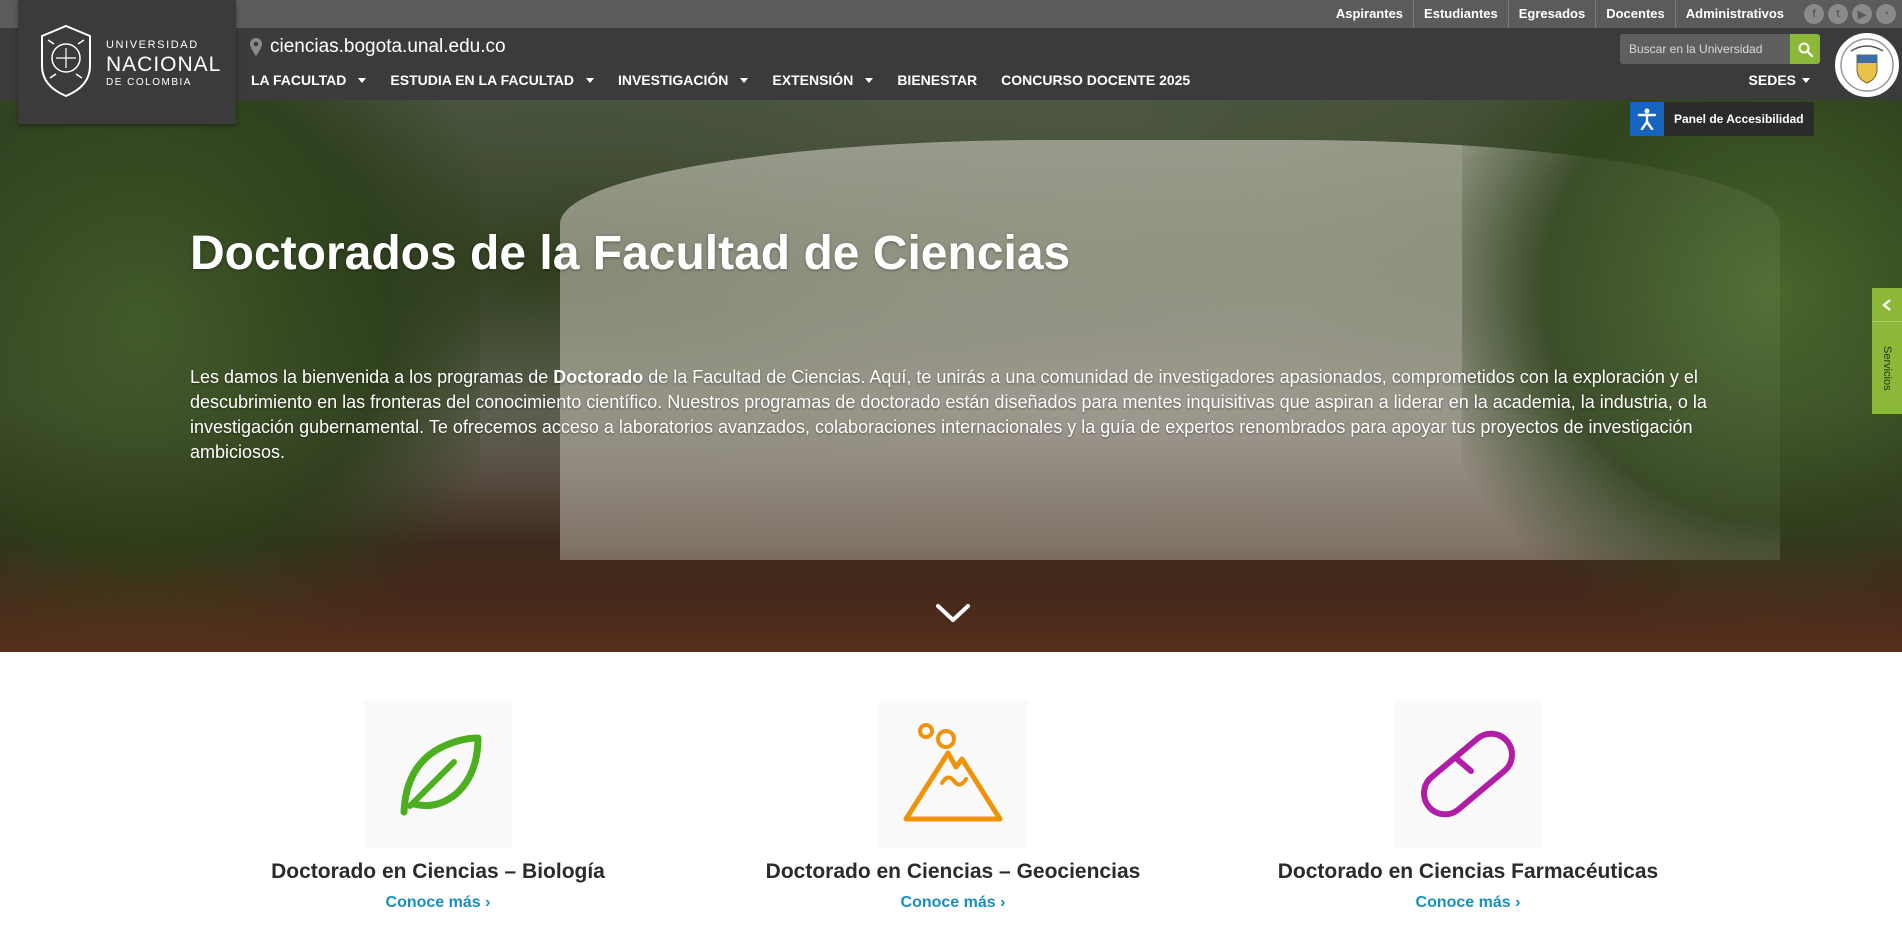 This screenshot has width=1902, height=947. What do you see at coordinates (953, 872) in the screenshot?
I see `program-title: Doctorado en Ciencias – Geociencias` at bounding box center [953, 872].